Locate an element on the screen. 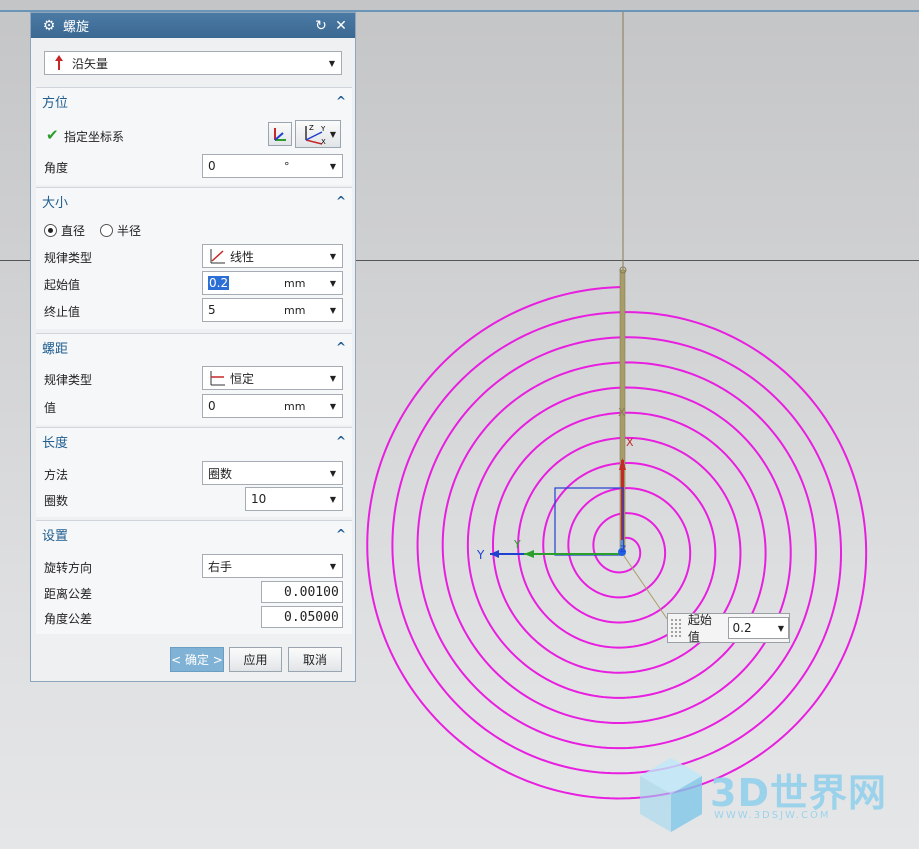 The height and width of the screenshot is (849, 919). end-value-input: 5 mm ▼ is located at coordinates (272, 310).